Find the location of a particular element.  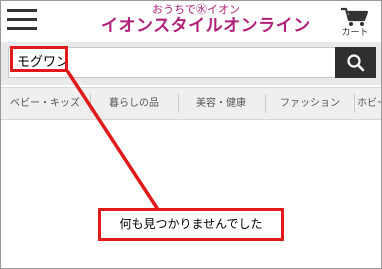

cart-icon is located at coordinates (355, 16).